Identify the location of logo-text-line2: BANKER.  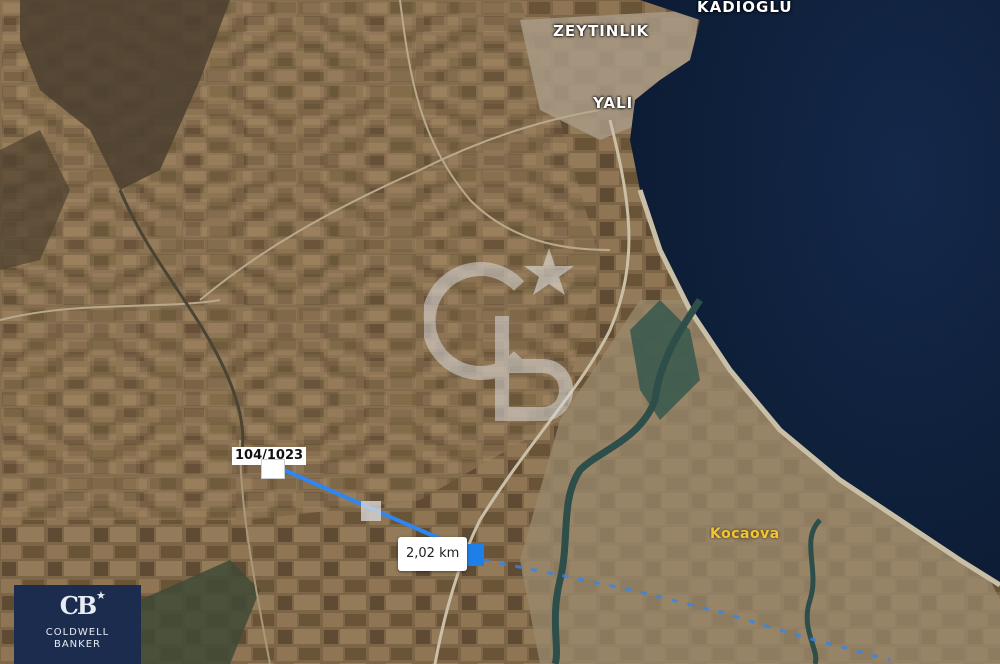
(77, 644).